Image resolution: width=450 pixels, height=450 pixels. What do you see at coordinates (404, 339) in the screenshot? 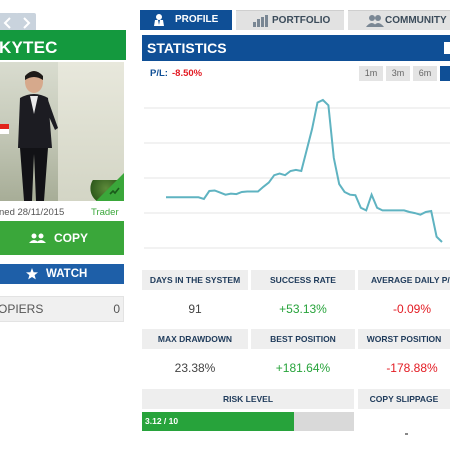
I see `stat-label-worst-position: WORST POSITION` at bounding box center [404, 339].